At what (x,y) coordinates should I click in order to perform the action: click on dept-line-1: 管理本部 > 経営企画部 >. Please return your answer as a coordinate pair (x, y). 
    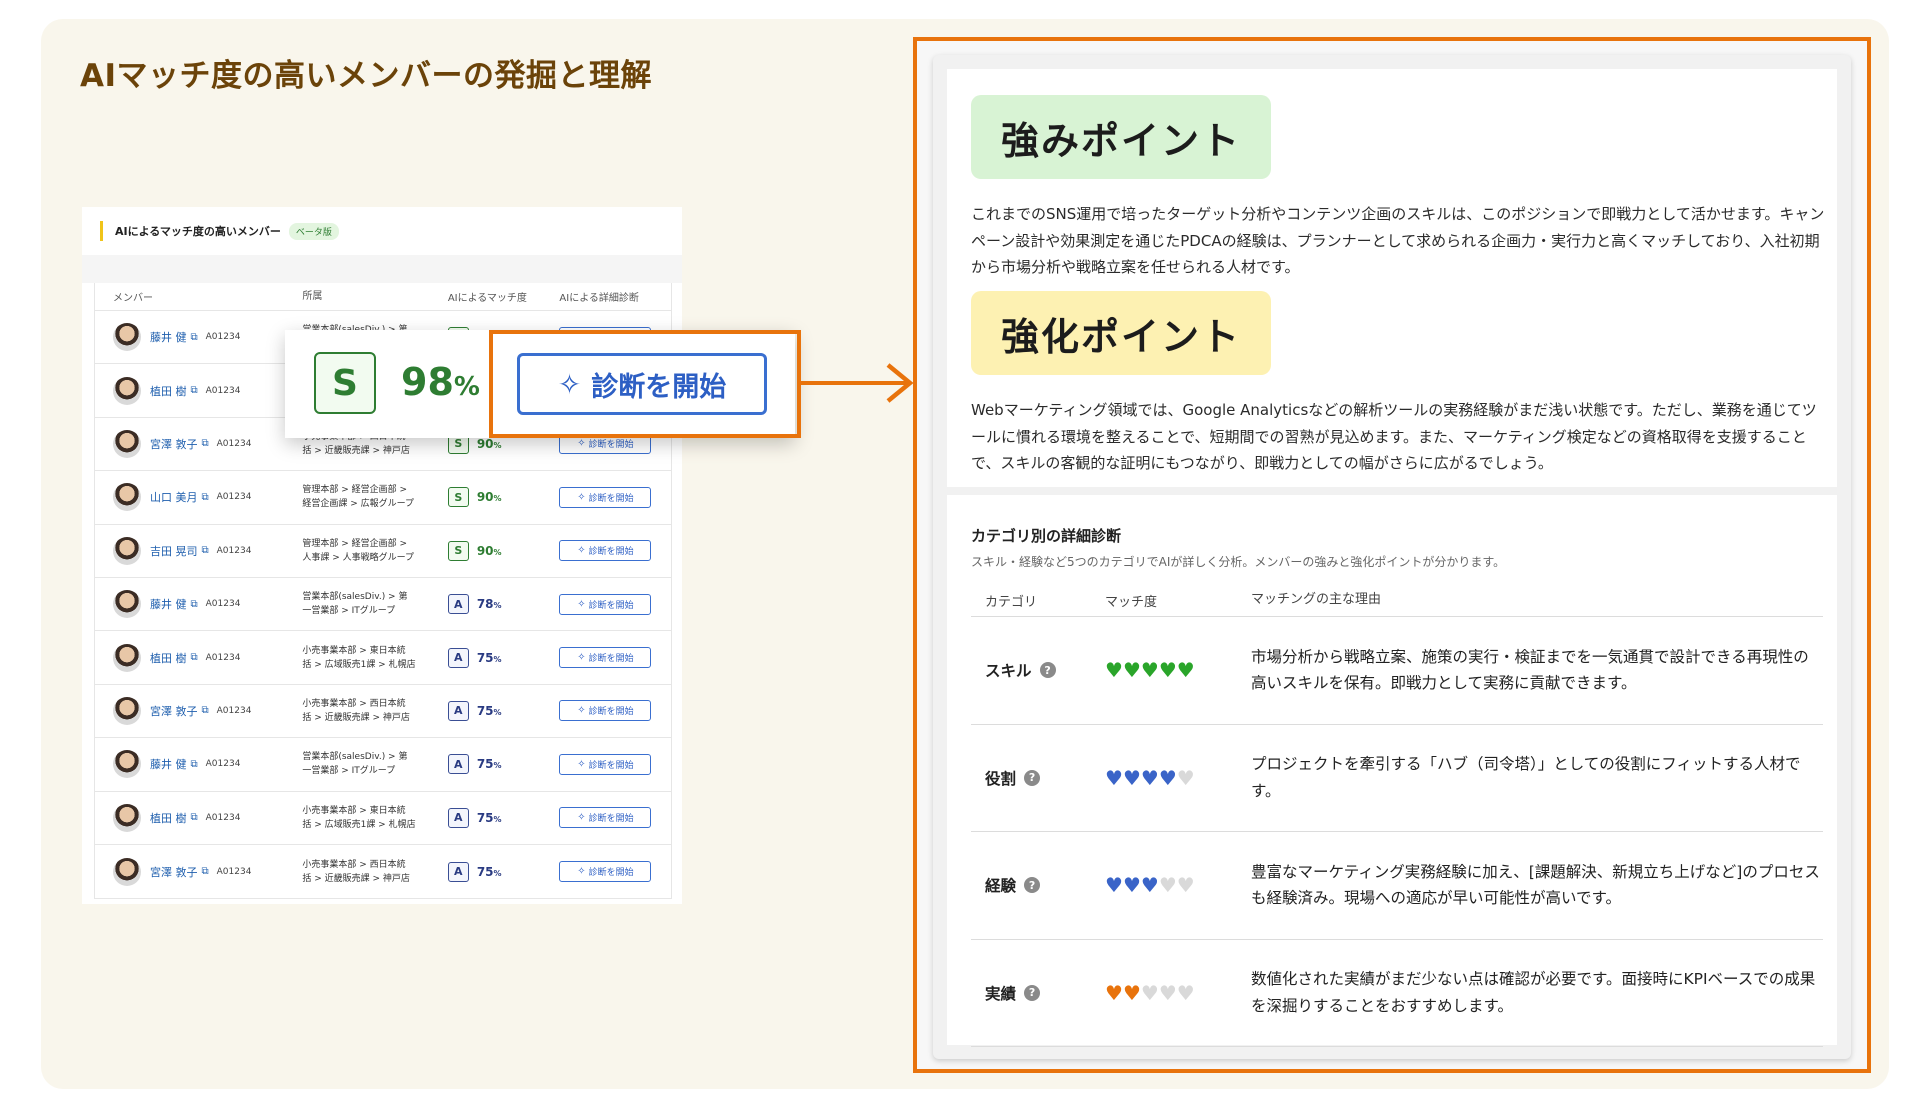
    Looking at the image, I should click on (354, 543).